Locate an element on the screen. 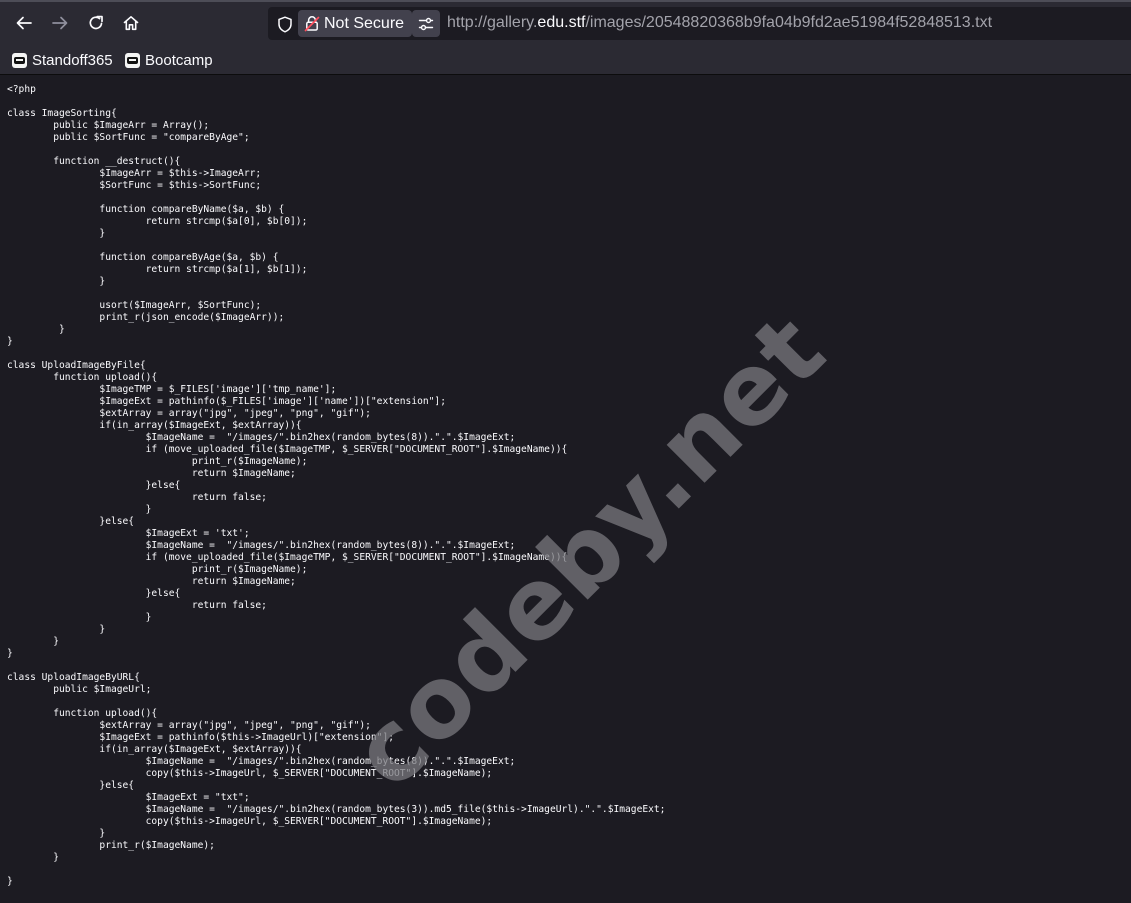 This screenshot has width=1131, height=903. arrow-right-icon is located at coordinates (60, 23).